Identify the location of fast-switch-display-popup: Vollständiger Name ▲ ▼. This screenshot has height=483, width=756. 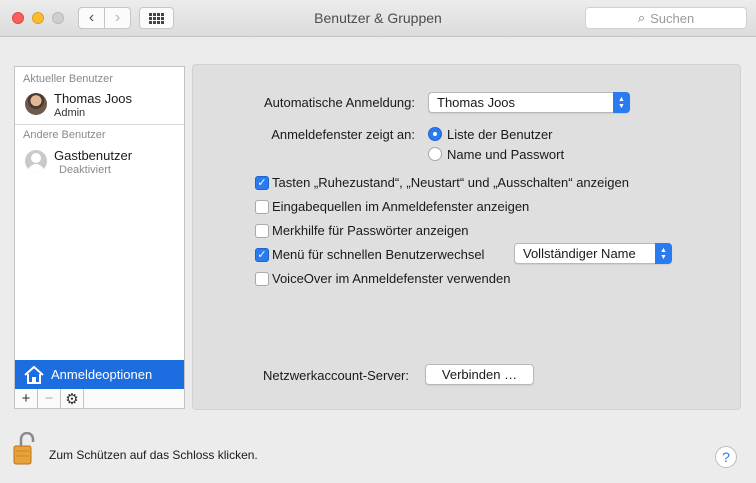
(593, 253).